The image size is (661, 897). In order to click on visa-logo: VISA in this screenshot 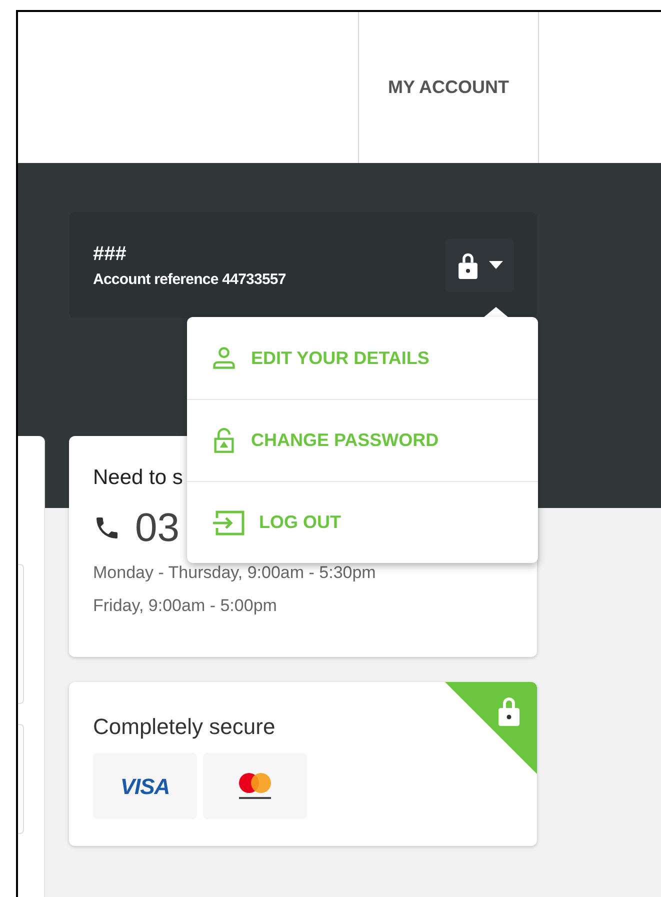, I will do `click(145, 786)`.